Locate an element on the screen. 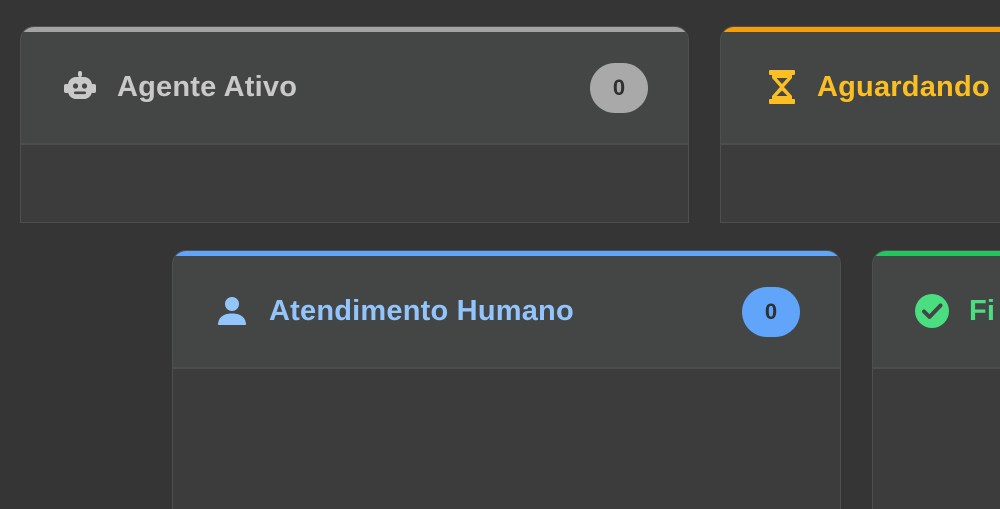  hourglass-icon is located at coordinates (782, 87).